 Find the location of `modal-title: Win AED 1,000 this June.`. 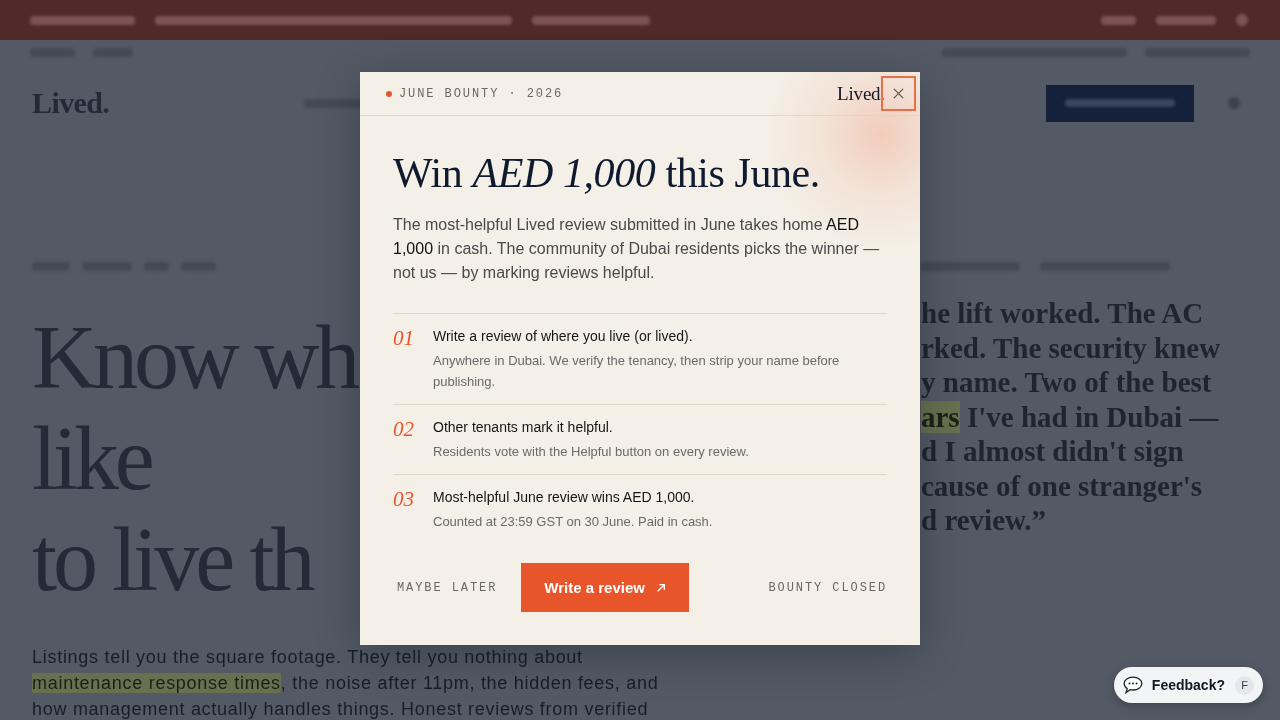

modal-title: Win AED 1,000 this June. is located at coordinates (607, 173).